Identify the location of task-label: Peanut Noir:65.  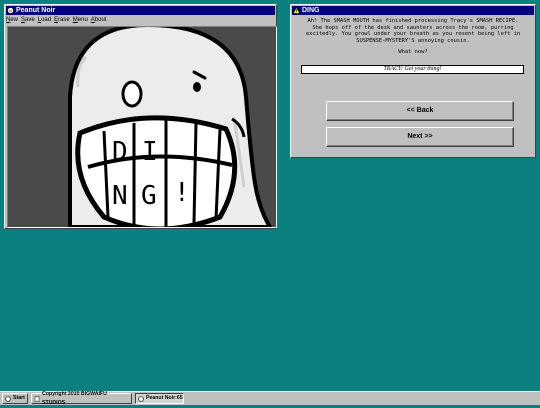
(164, 398).